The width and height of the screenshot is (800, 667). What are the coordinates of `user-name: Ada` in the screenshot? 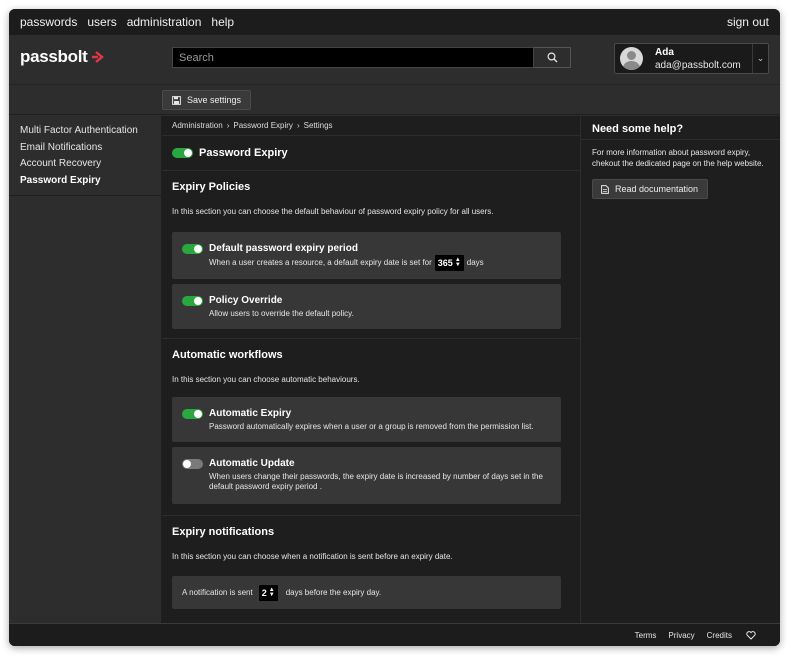 It's located at (664, 52).